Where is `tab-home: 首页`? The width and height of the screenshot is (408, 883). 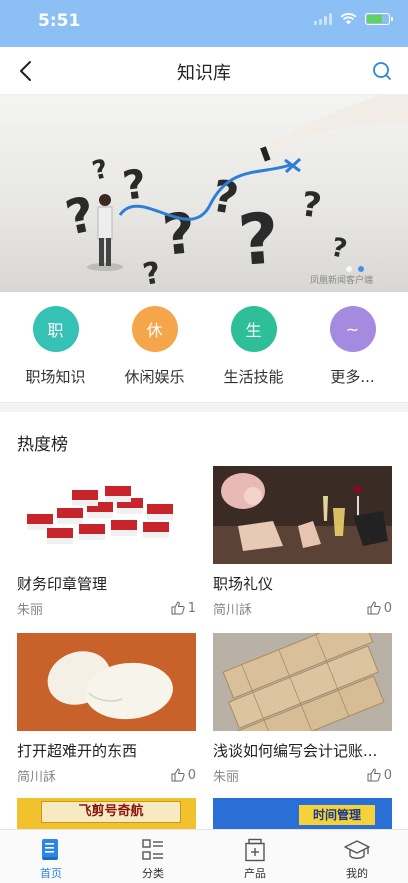
tab-home: 首页 is located at coordinates (51, 856).